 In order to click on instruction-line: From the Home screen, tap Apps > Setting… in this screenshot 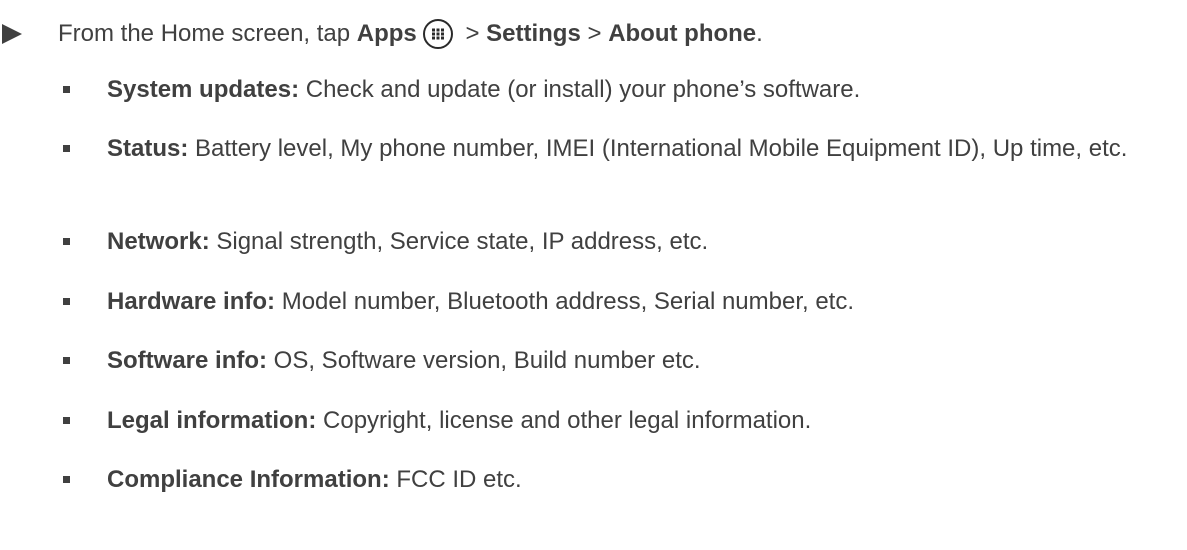, I will do `click(381, 34)`.